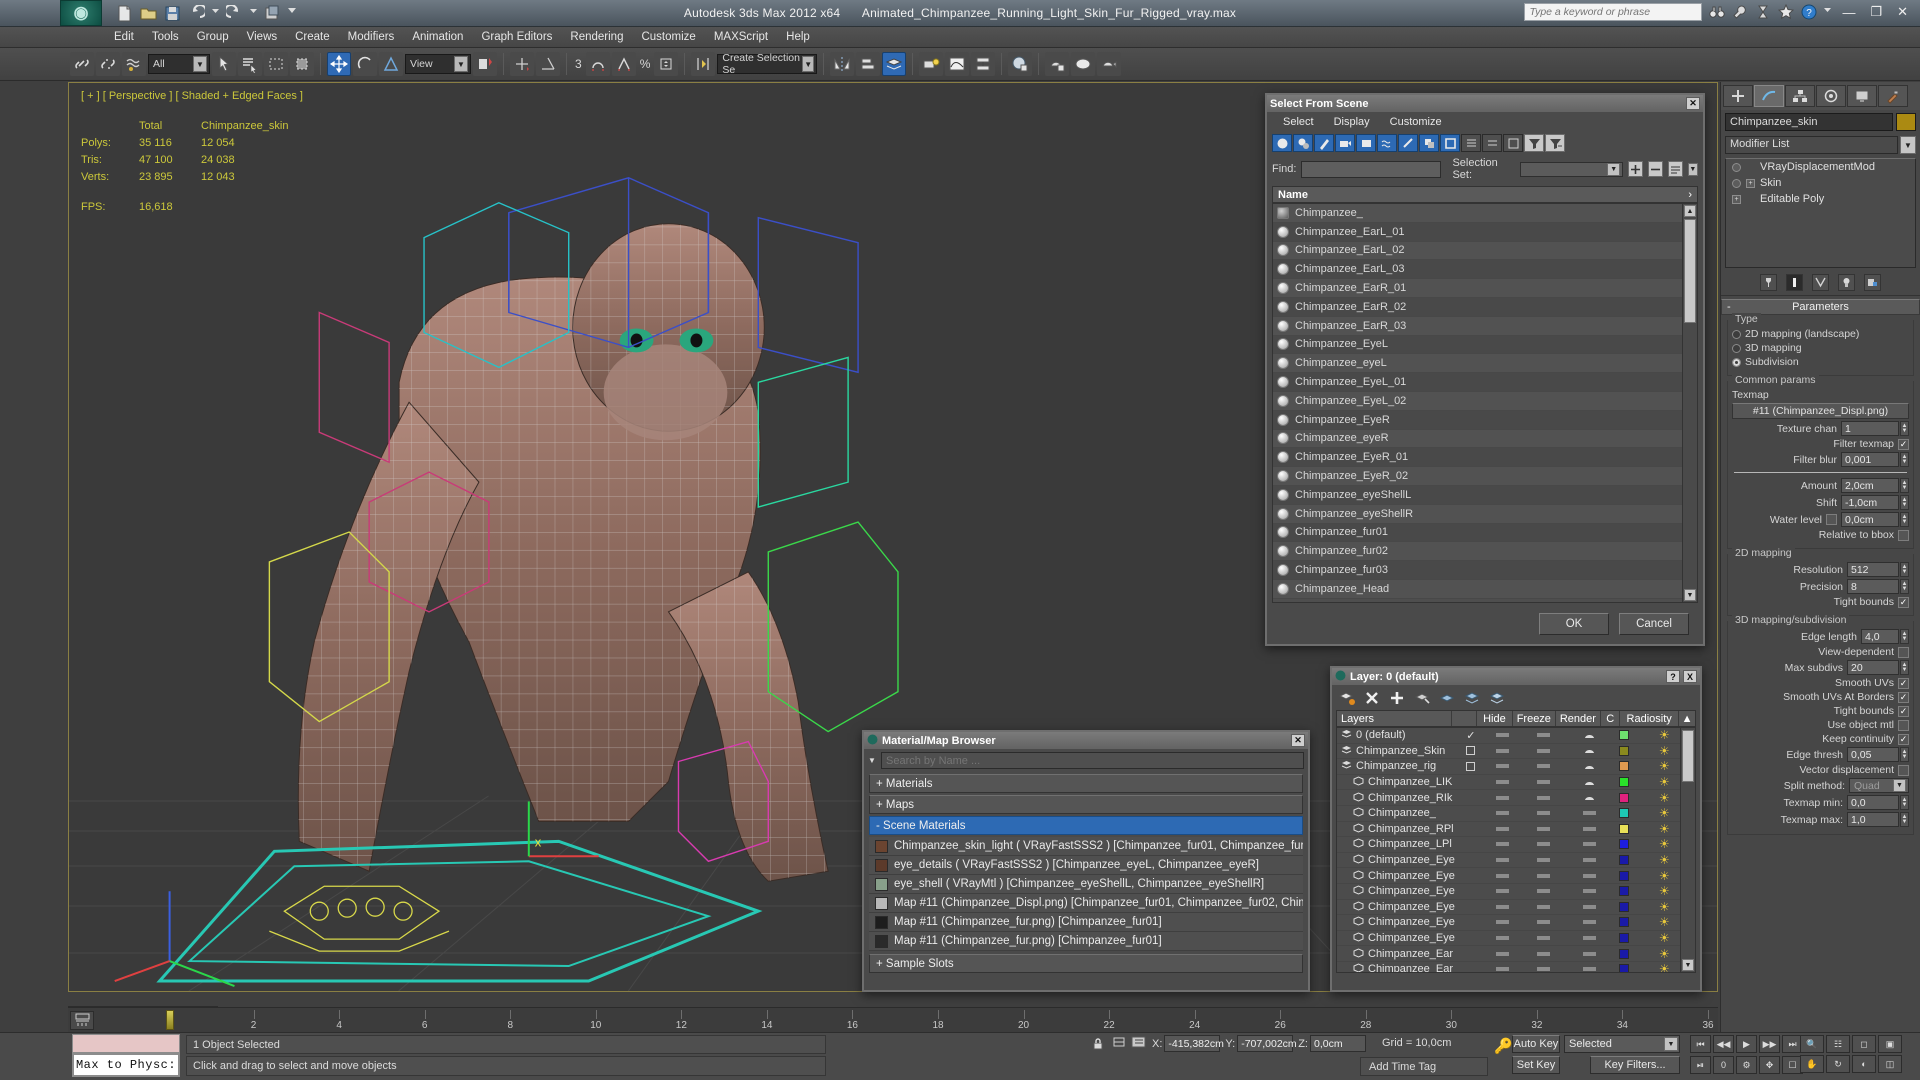  I want to click on current-frame-icon: 0, so click(1723, 1065).